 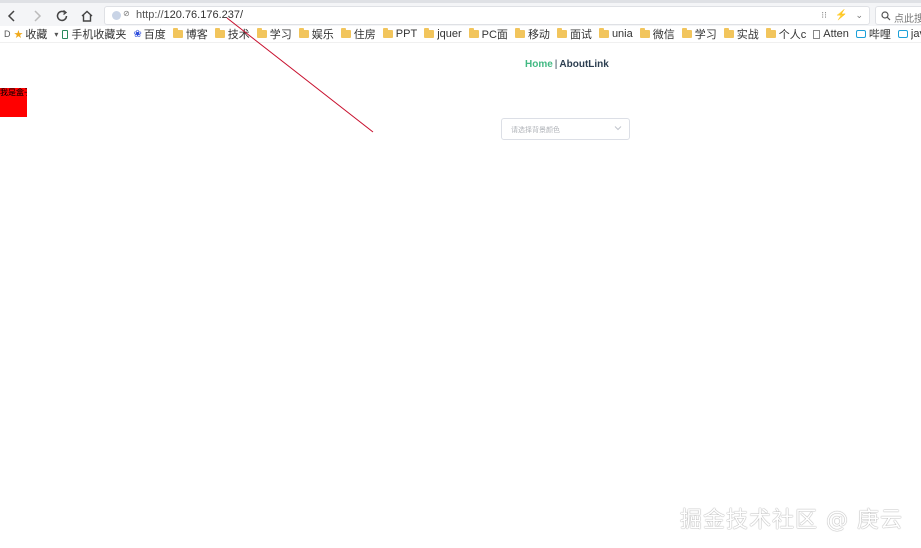 What do you see at coordinates (149, 34) in the screenshot?
I see `bookmark-item: ❀ 百度` at bounding box center [149, 34].